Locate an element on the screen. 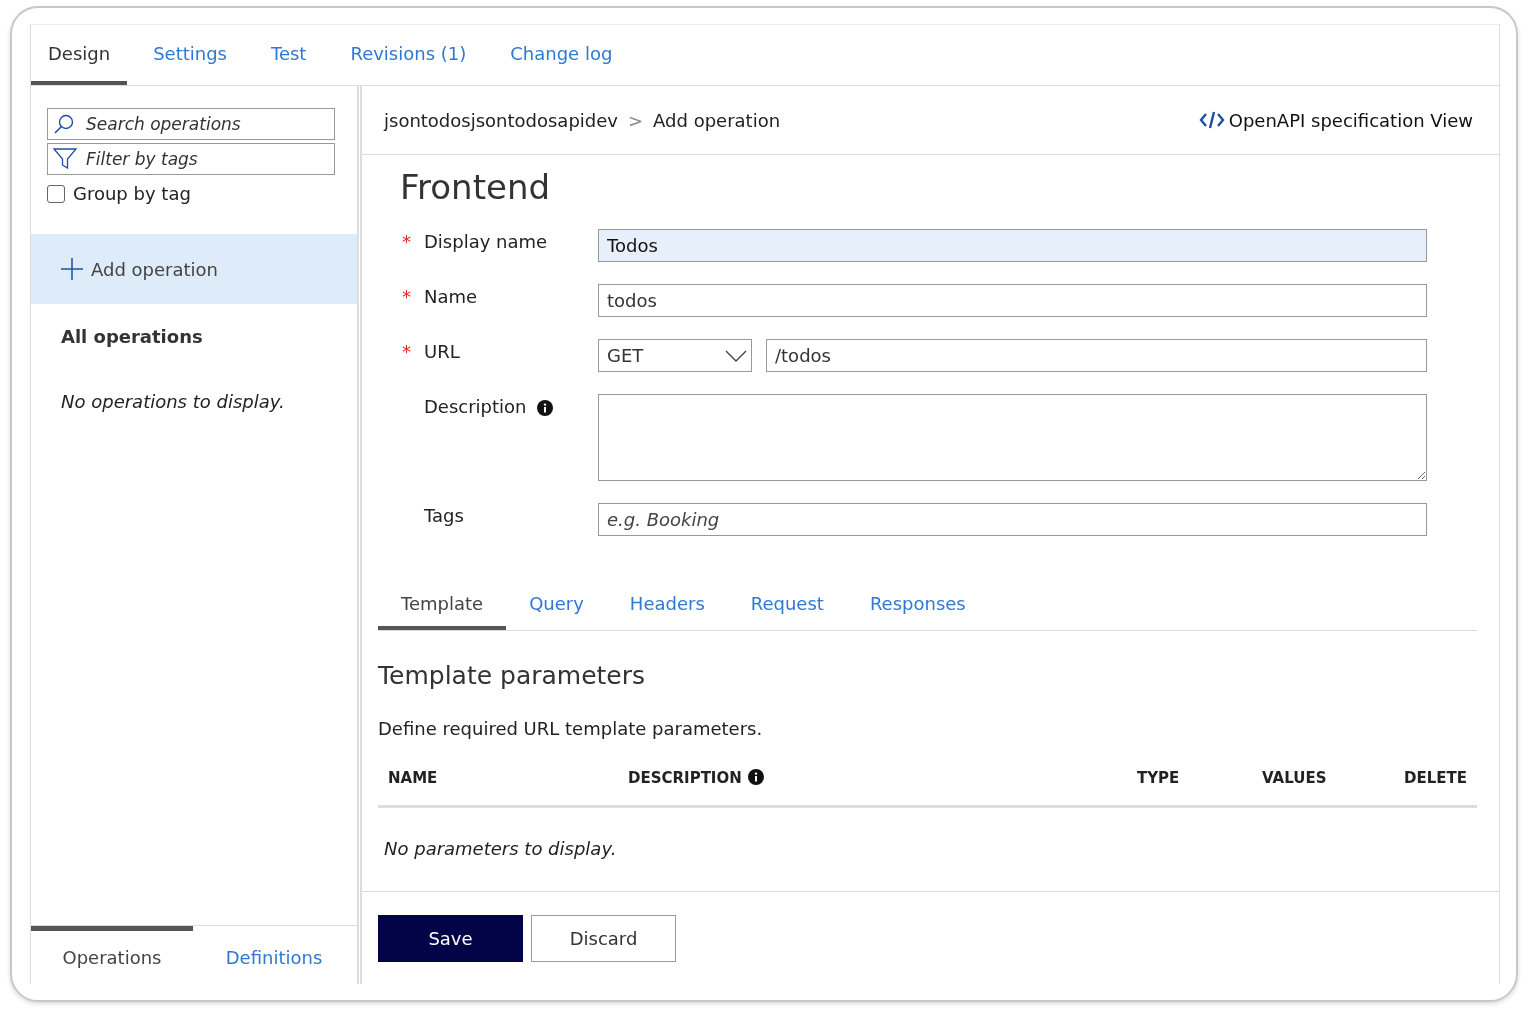 This screenshot has width=1528, height=1016. section-heading: All operations is located at coordinates (132, 336).